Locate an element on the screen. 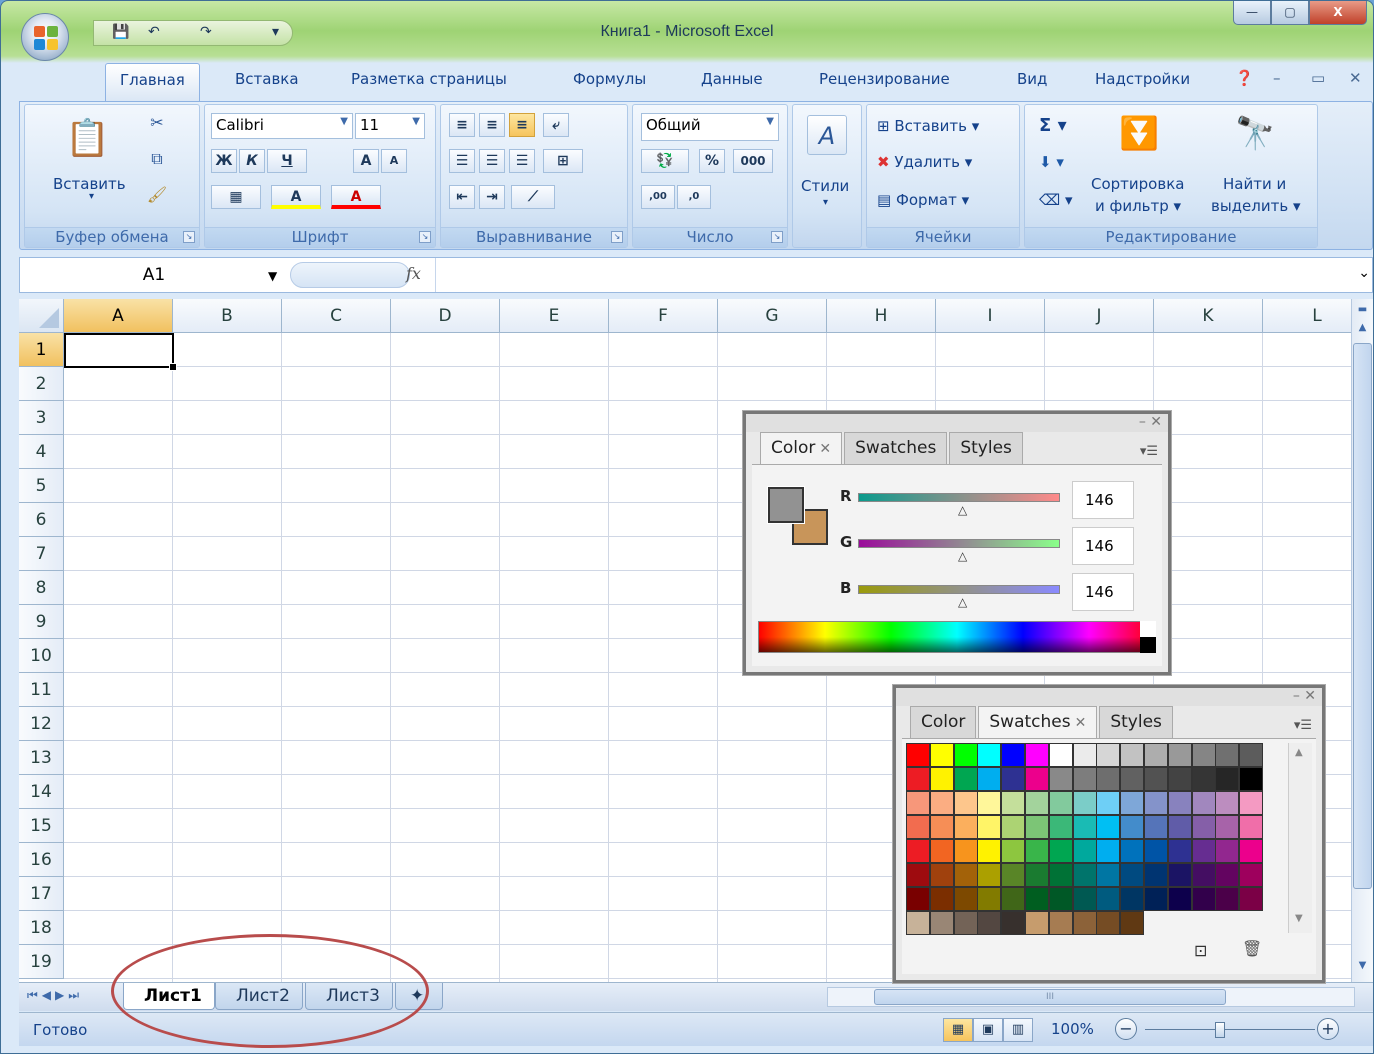  column-header-B: B is located at coordinates (227, 316).